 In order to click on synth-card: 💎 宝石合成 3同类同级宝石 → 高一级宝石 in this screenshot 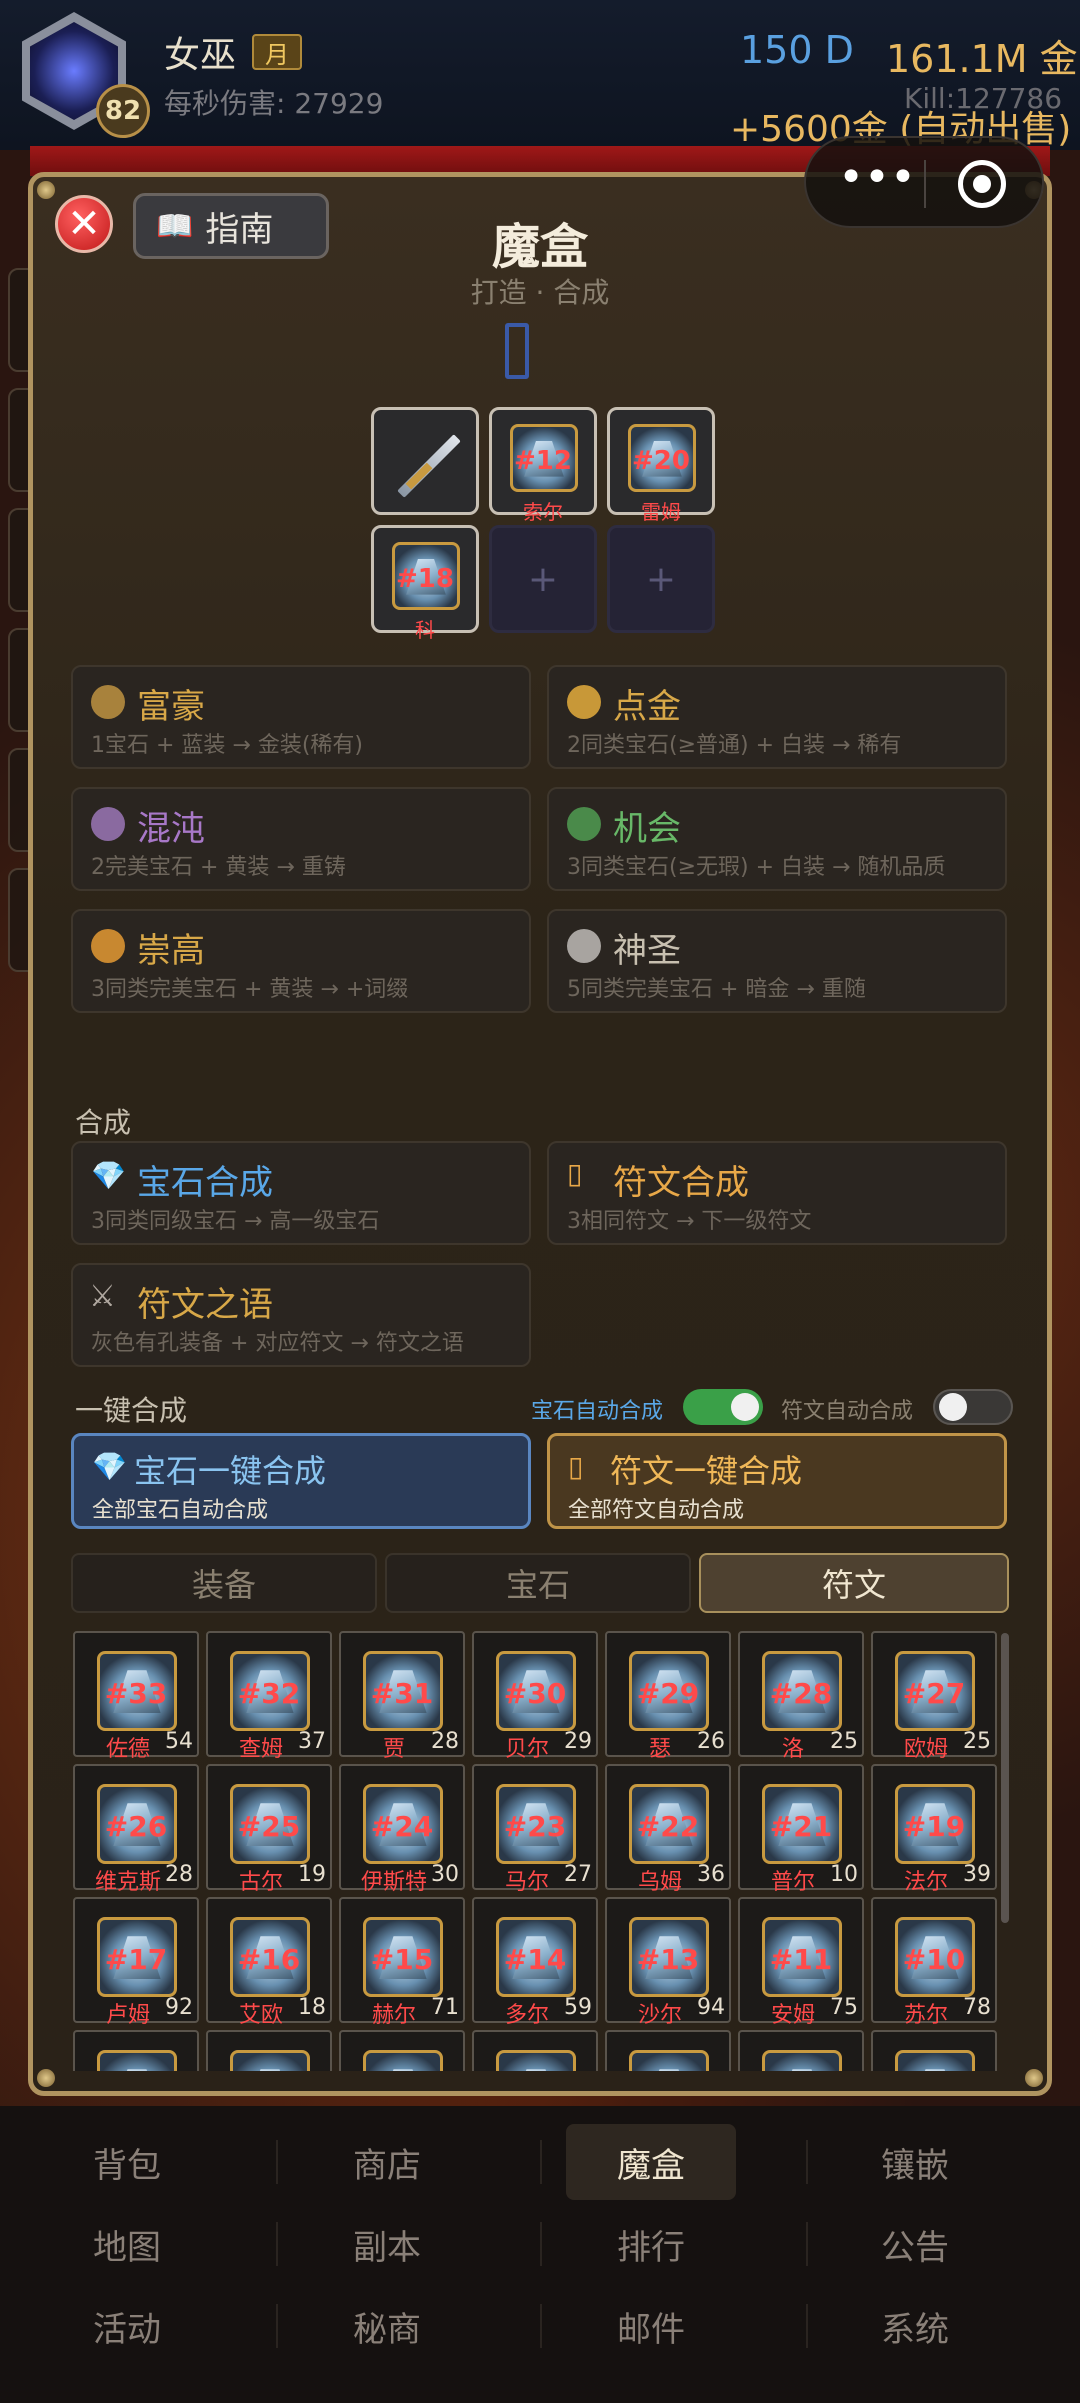, I will do `click(301, 1193)`.